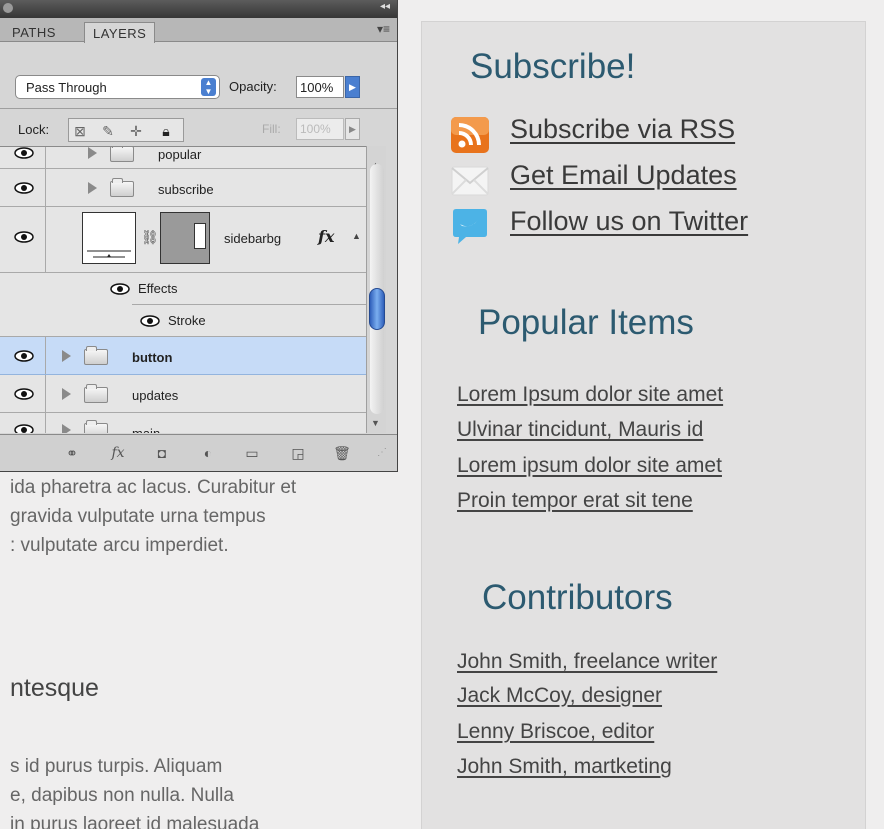 This screenshot has width=884, height=829. Describe the element at coordinates (8, 8) in the screenshot. I see `close-icon` at that location.